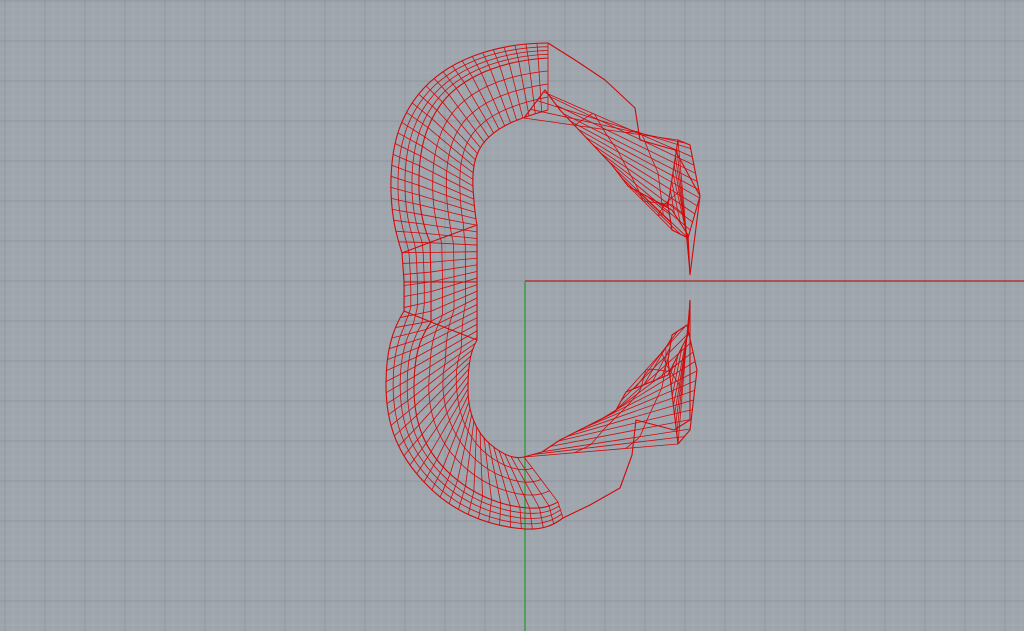 This screenshot has height=631, width=1024. I want to click on arm-isocurve-longitudinal, so click(630, 400).